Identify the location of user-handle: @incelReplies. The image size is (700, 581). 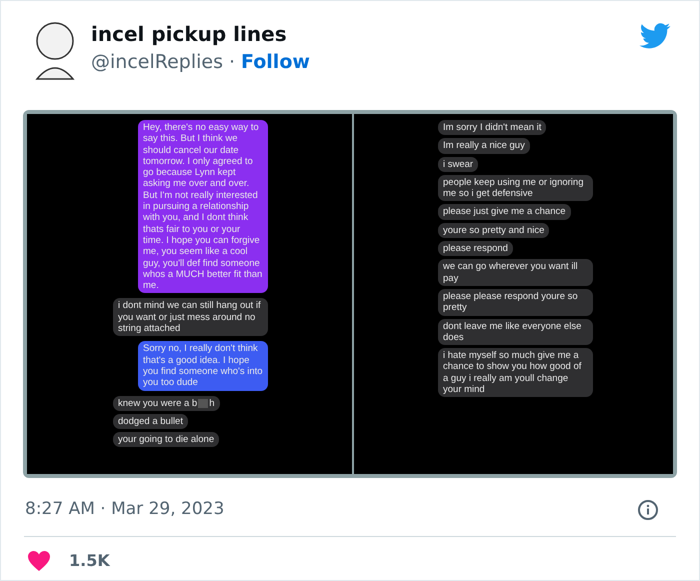
(157, 62).